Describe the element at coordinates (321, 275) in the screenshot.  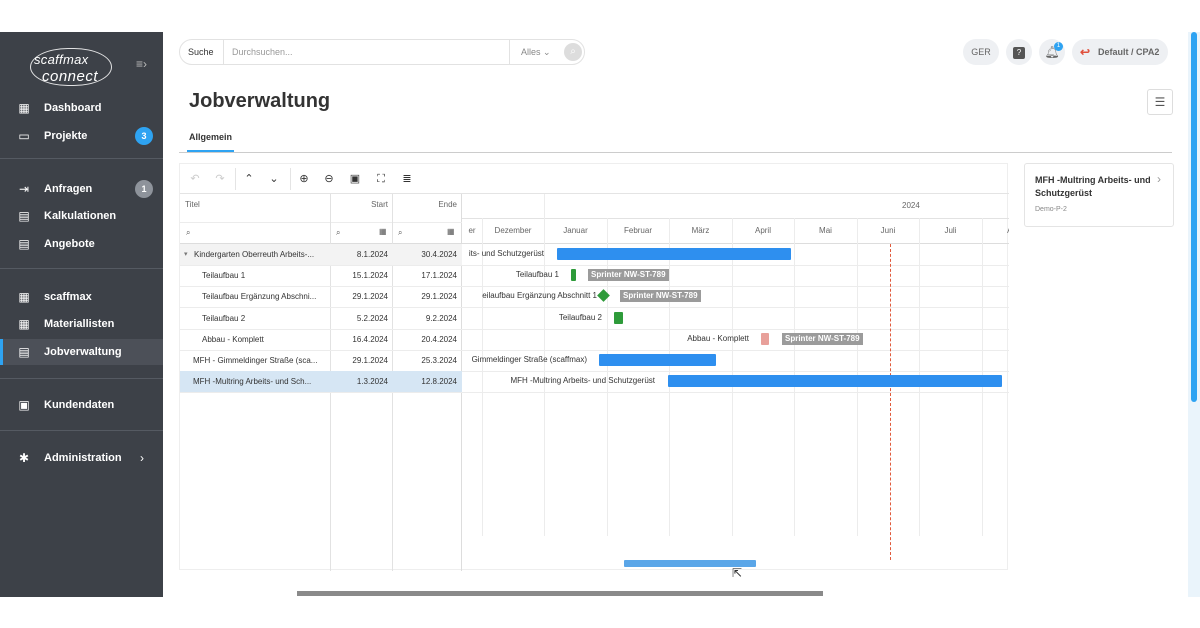
I see `table-row: Teilaufbau 1 15.1.2024 17.1.2024` at that location.